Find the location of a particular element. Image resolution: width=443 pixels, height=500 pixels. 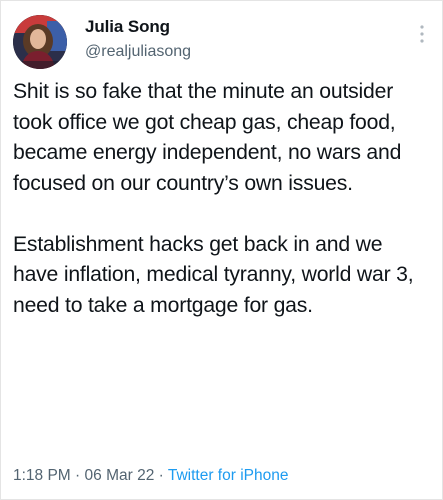

user-handle: @realjuliasong is located at coordinates (138, 52).